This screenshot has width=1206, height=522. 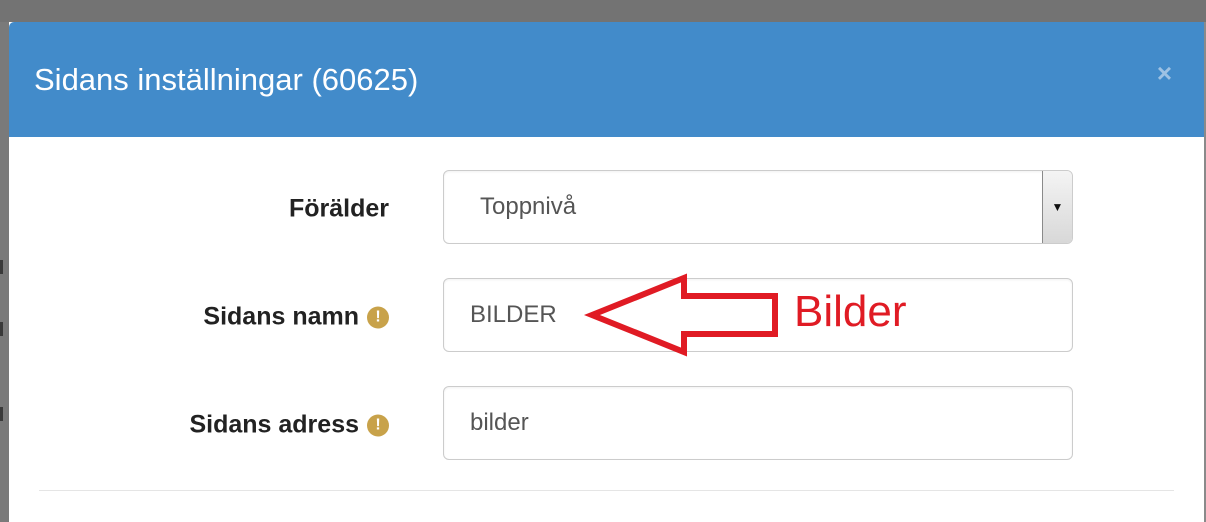 What do you see at coordinates (603, 11) in the screenshot?
I see `page-backdrop-top` at bounding box center [603, 11].